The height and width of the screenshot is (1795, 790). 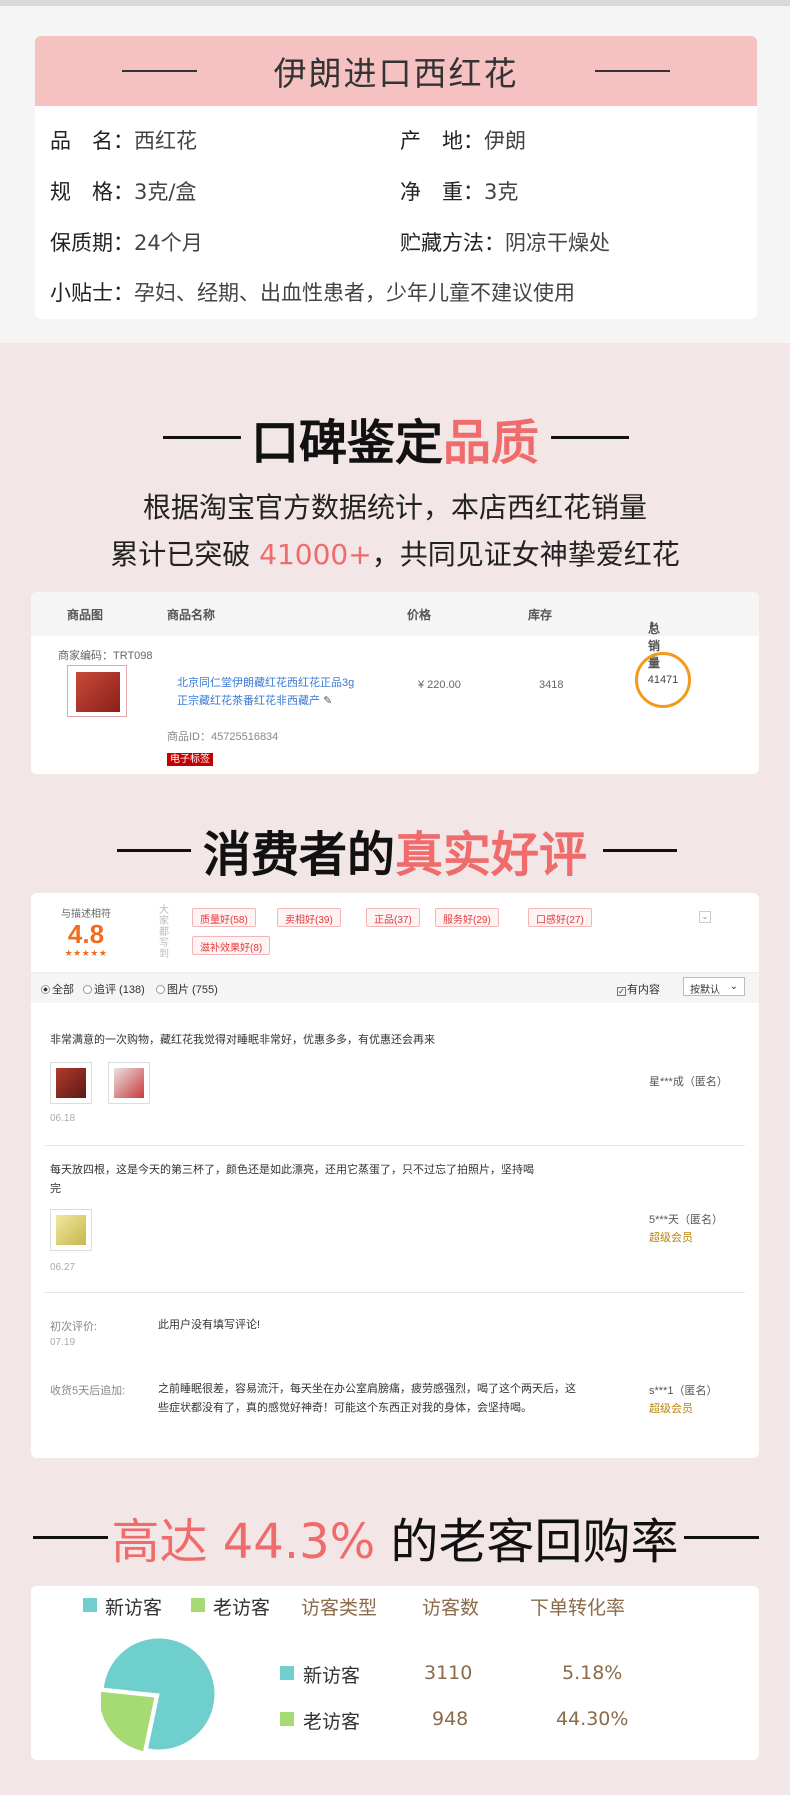 I want to click on review-text: 此用户没有填写评论!, so click(x=209, y=1325).